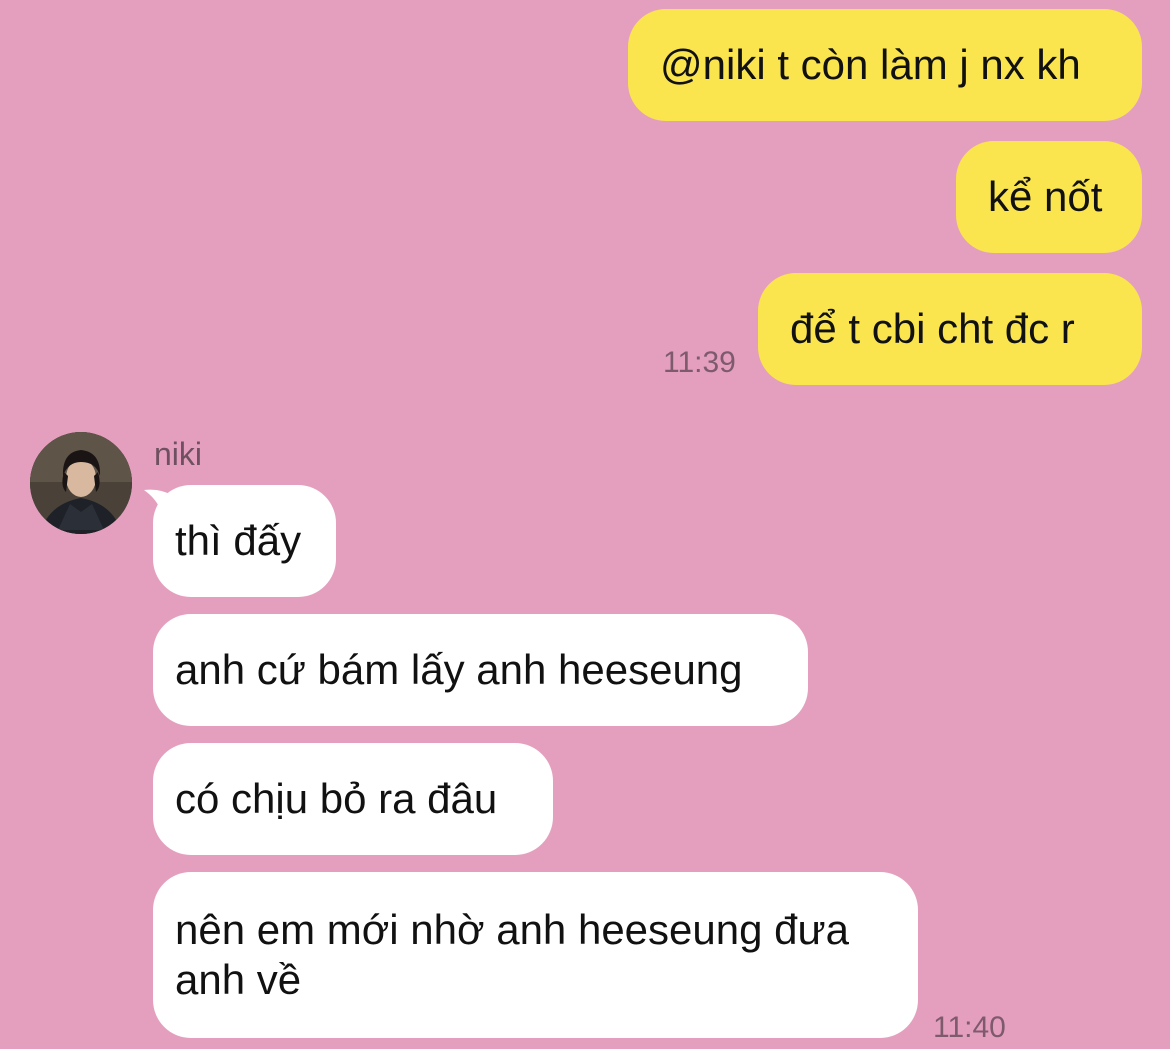 The image size is (1170, 1049). I want to click on message-text-line: nên em mới nhờ anh heeseung đưa, so click(512, 929).